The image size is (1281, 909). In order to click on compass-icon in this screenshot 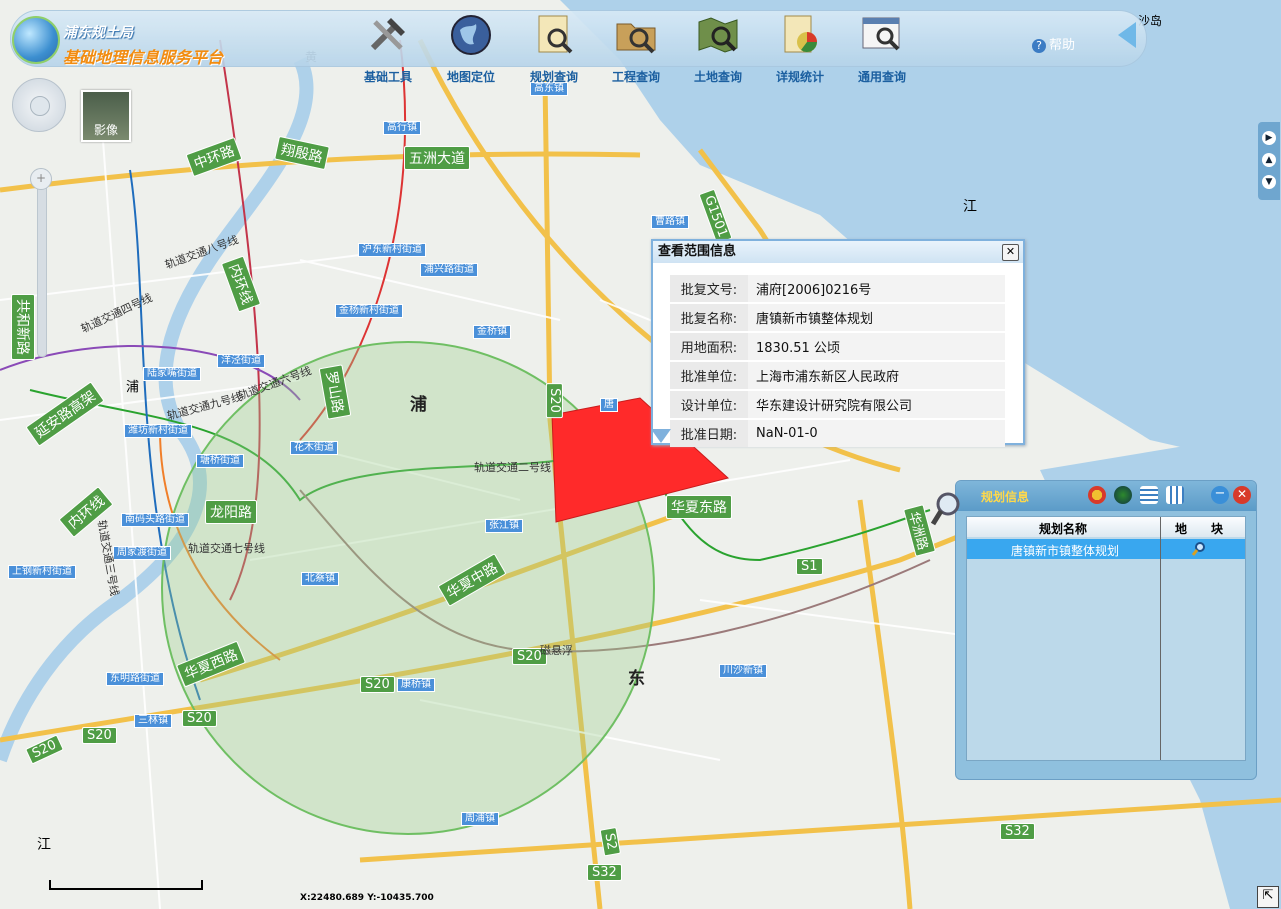, I will do `click(1123, 495)`.